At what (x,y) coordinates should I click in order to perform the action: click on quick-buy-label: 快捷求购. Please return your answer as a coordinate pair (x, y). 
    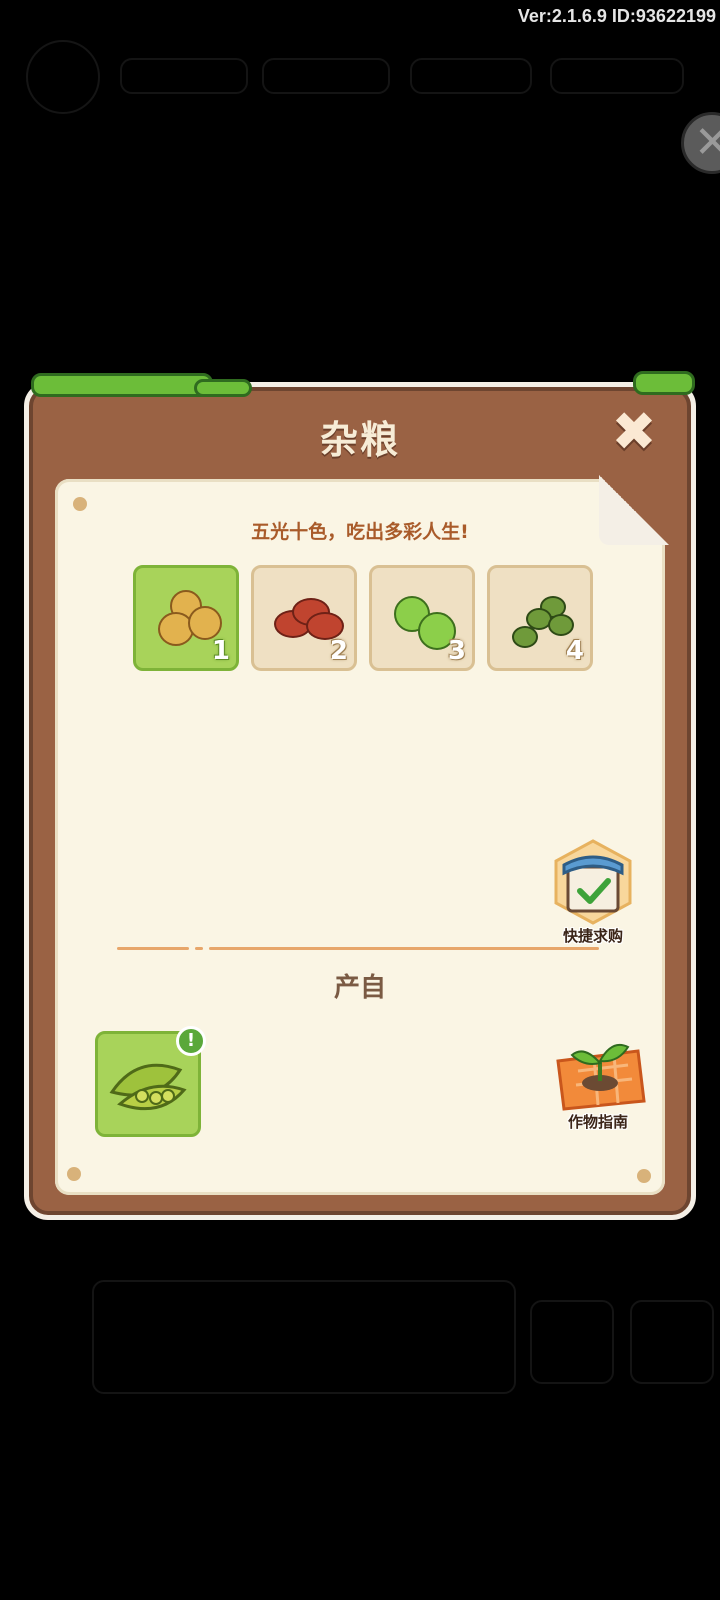
    Looking at the image, I should click on (592, 936).